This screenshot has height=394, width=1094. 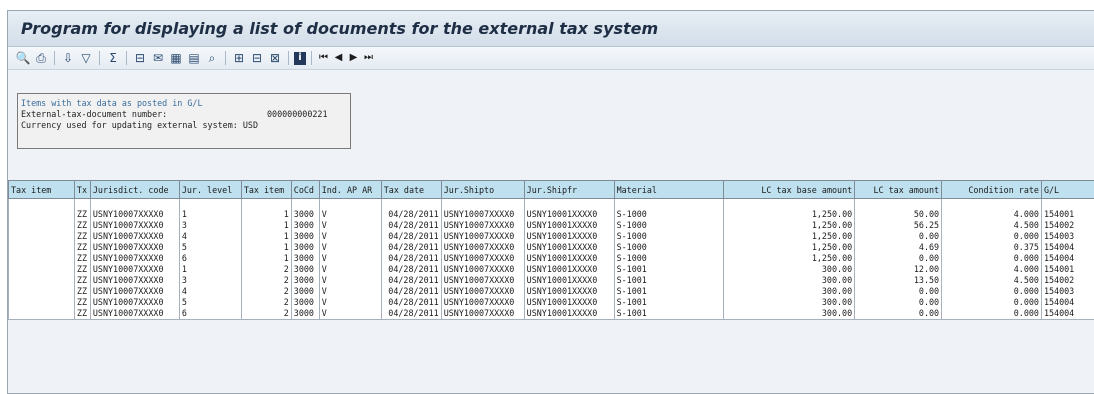 What do you see at coordinates (275, 58) in the screenshot?
I see `save-layout-icon: ⊠` at bounding box center [275, 58].